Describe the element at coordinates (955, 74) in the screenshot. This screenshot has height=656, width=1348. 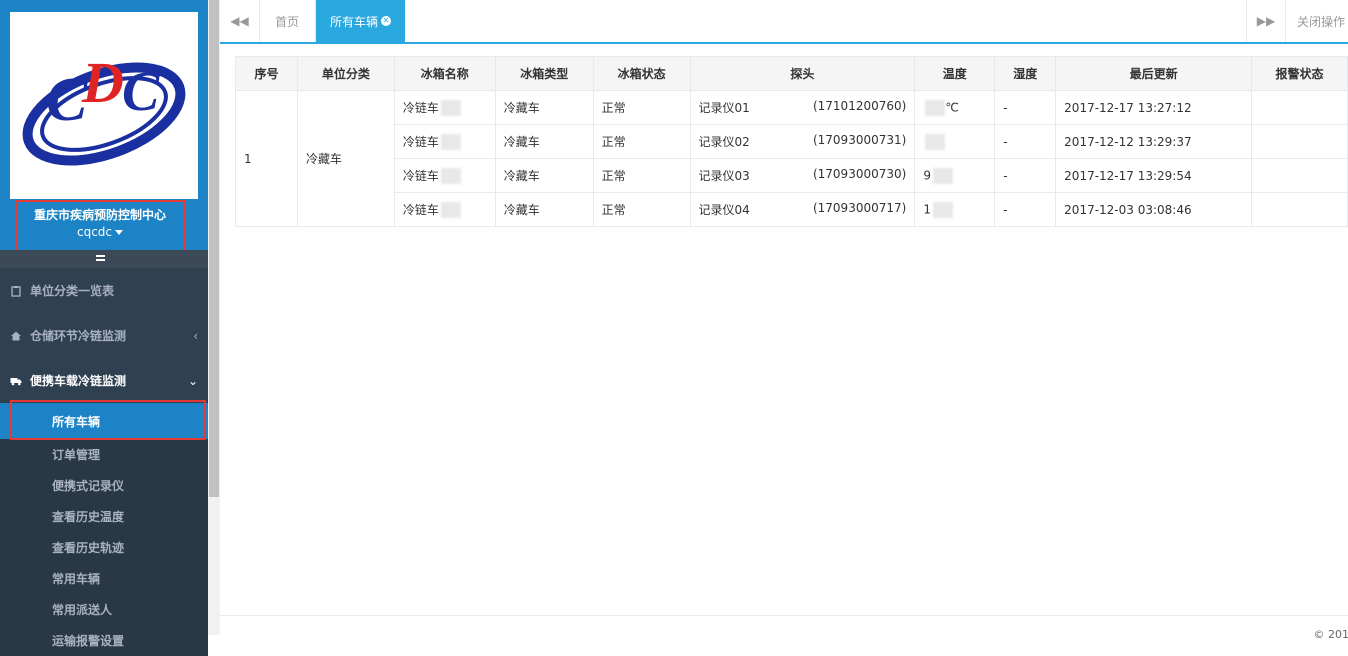
I see `col-header: 温度` at that location.